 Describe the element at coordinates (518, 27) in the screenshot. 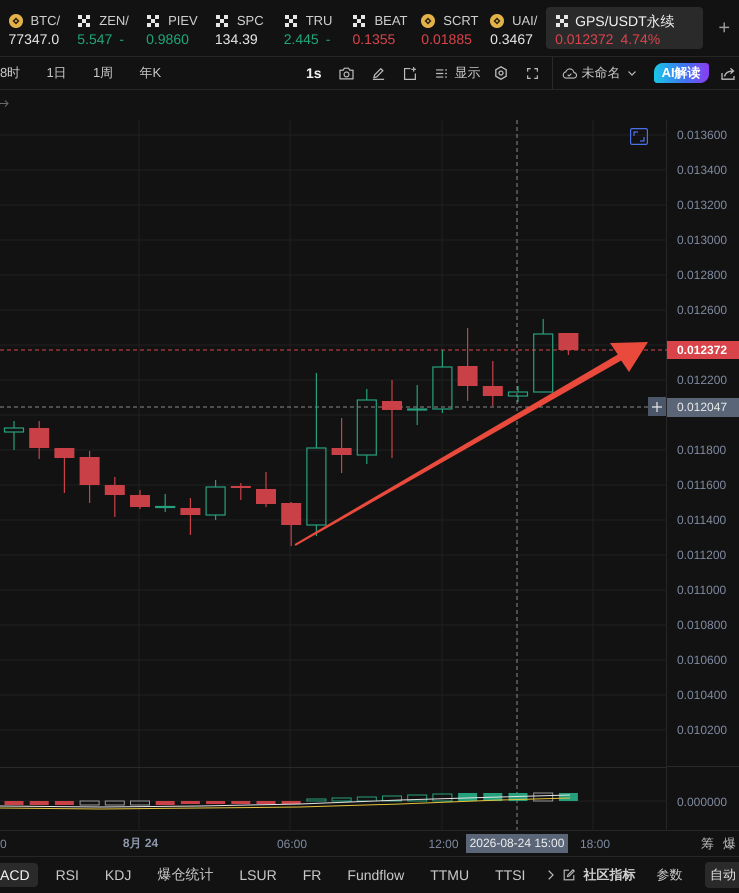

I see `ticker-tab: UAI/ 0.3467` at that location.